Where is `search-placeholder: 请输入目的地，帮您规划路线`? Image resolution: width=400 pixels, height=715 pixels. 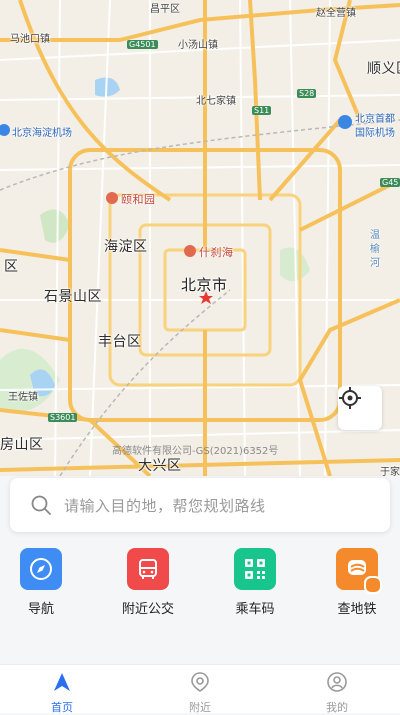 search-placeholder: 请输入目的地，帮您规划路线 is located at coordinates (165, 505).